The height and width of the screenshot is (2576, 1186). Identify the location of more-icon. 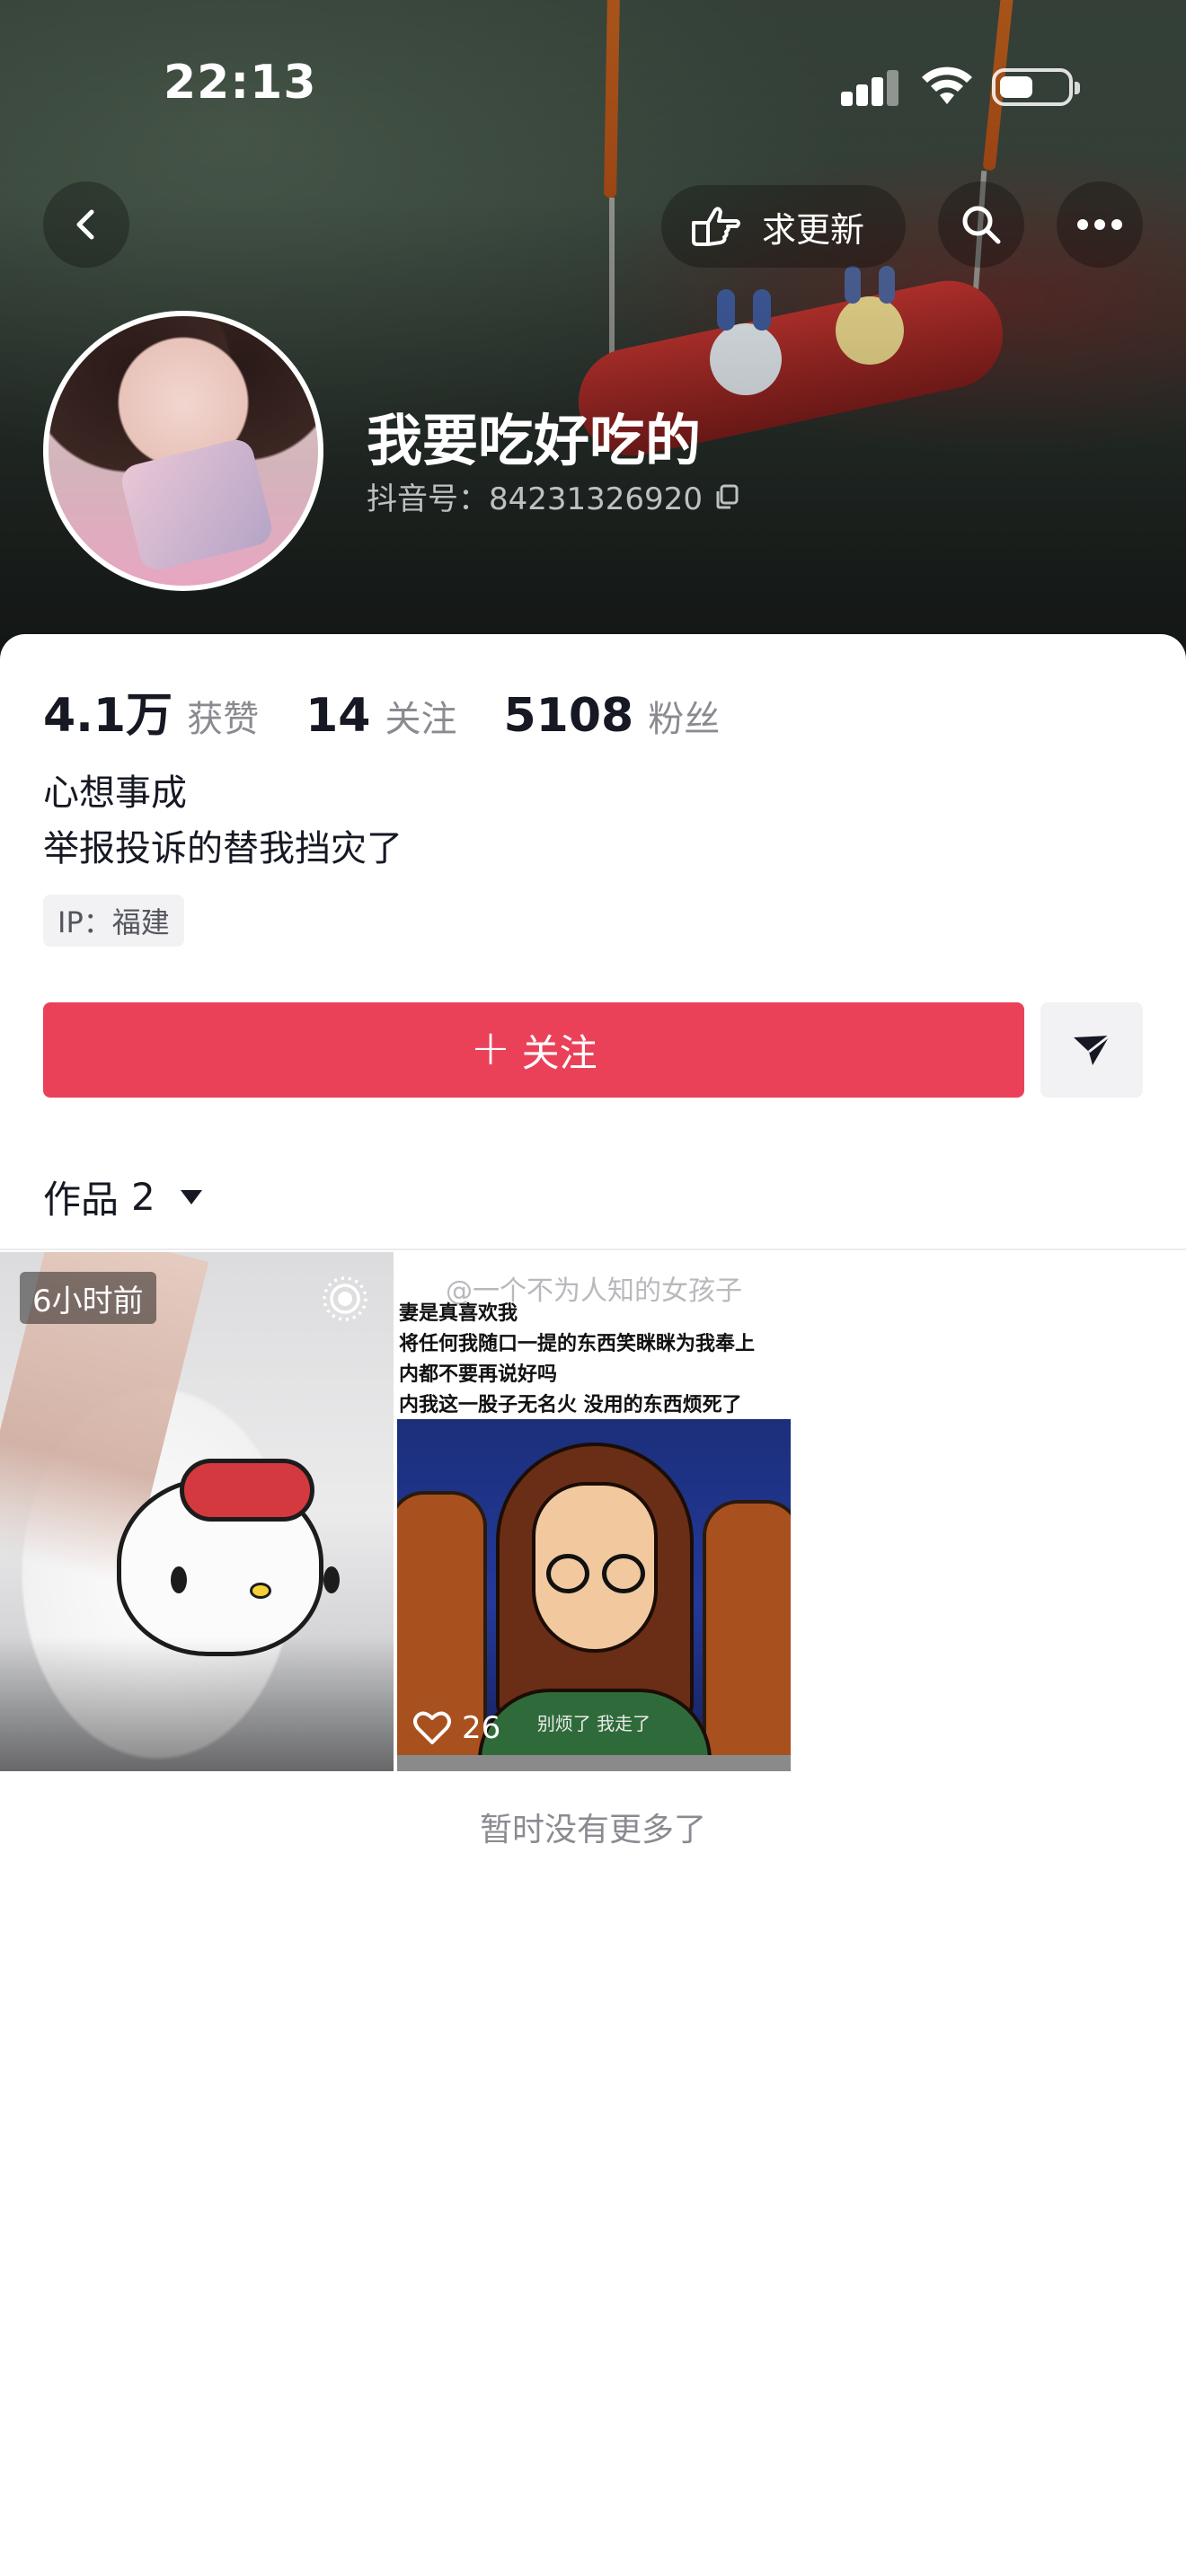
(1099, 224).